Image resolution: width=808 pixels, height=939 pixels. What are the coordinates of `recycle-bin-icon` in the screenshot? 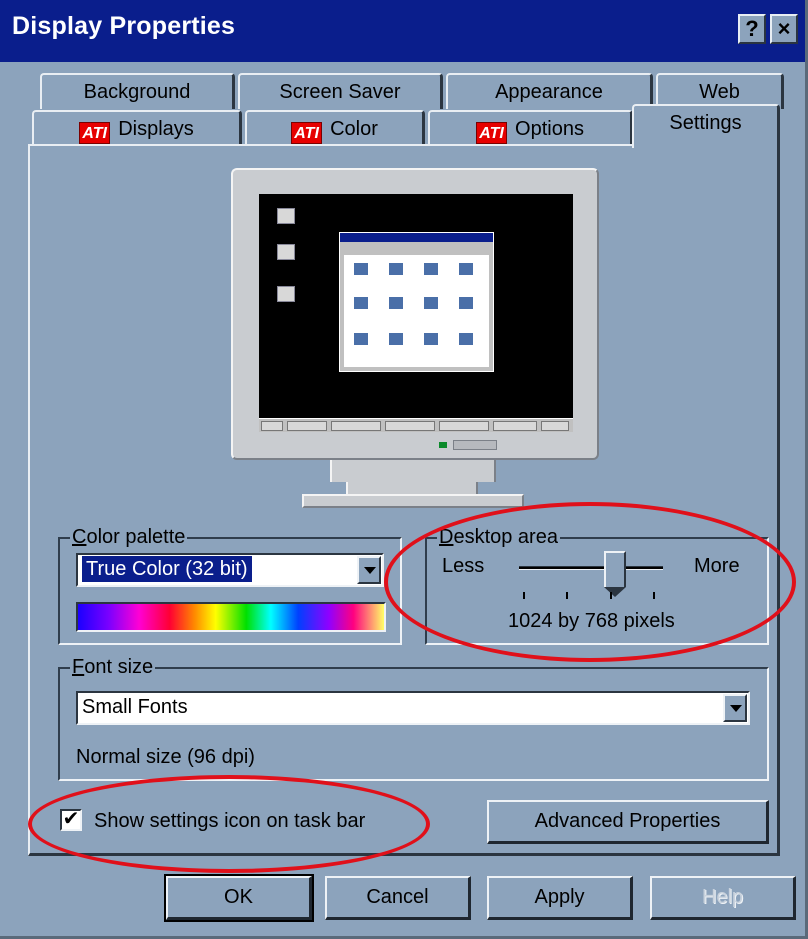 It's located at (286, 294).